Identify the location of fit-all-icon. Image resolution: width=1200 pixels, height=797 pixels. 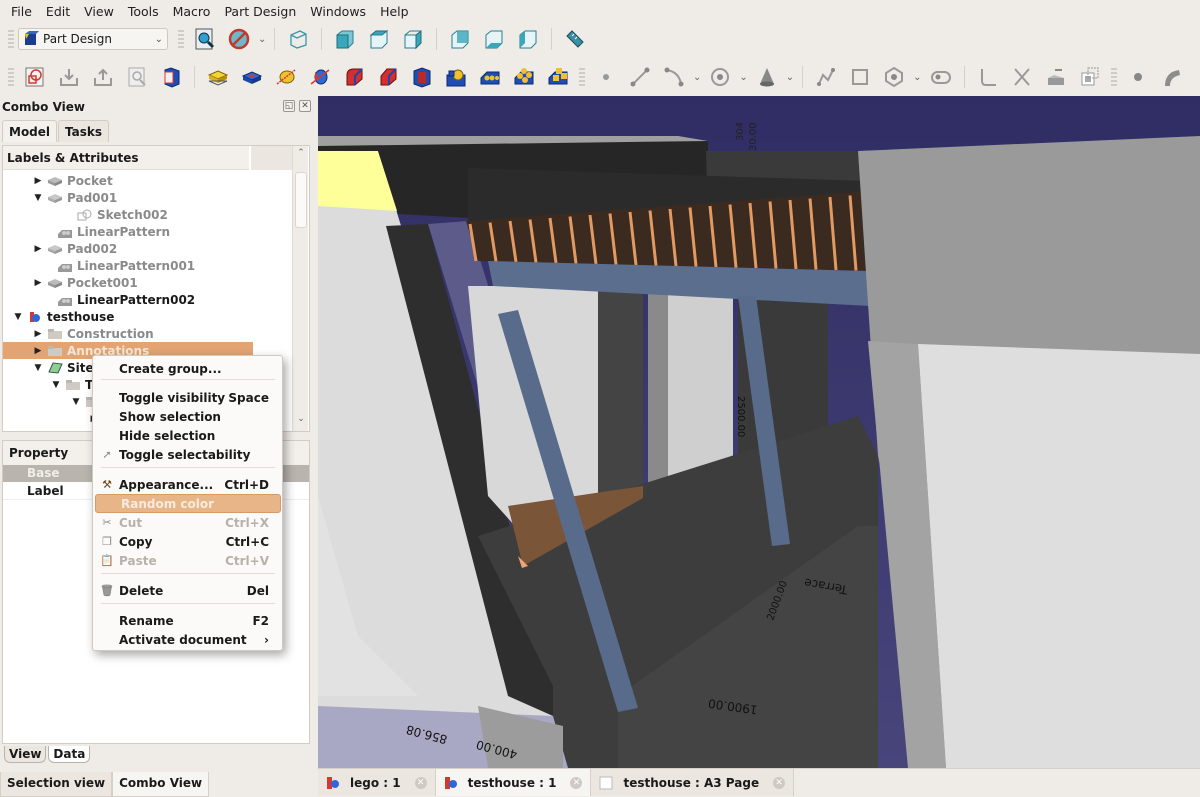
(205, 39).